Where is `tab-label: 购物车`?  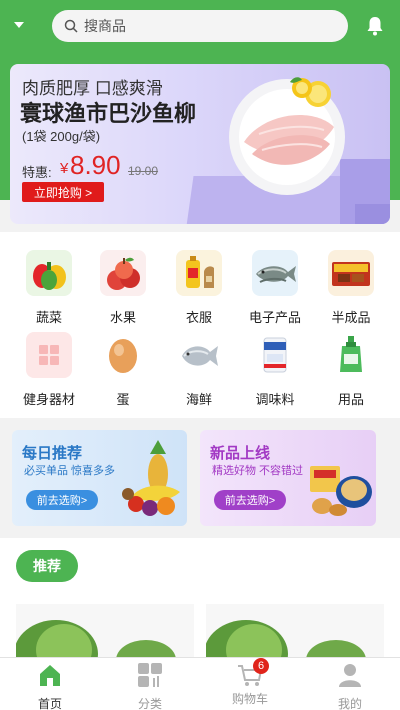
tab-label: 购物车 is located at coordinates (249, 699).